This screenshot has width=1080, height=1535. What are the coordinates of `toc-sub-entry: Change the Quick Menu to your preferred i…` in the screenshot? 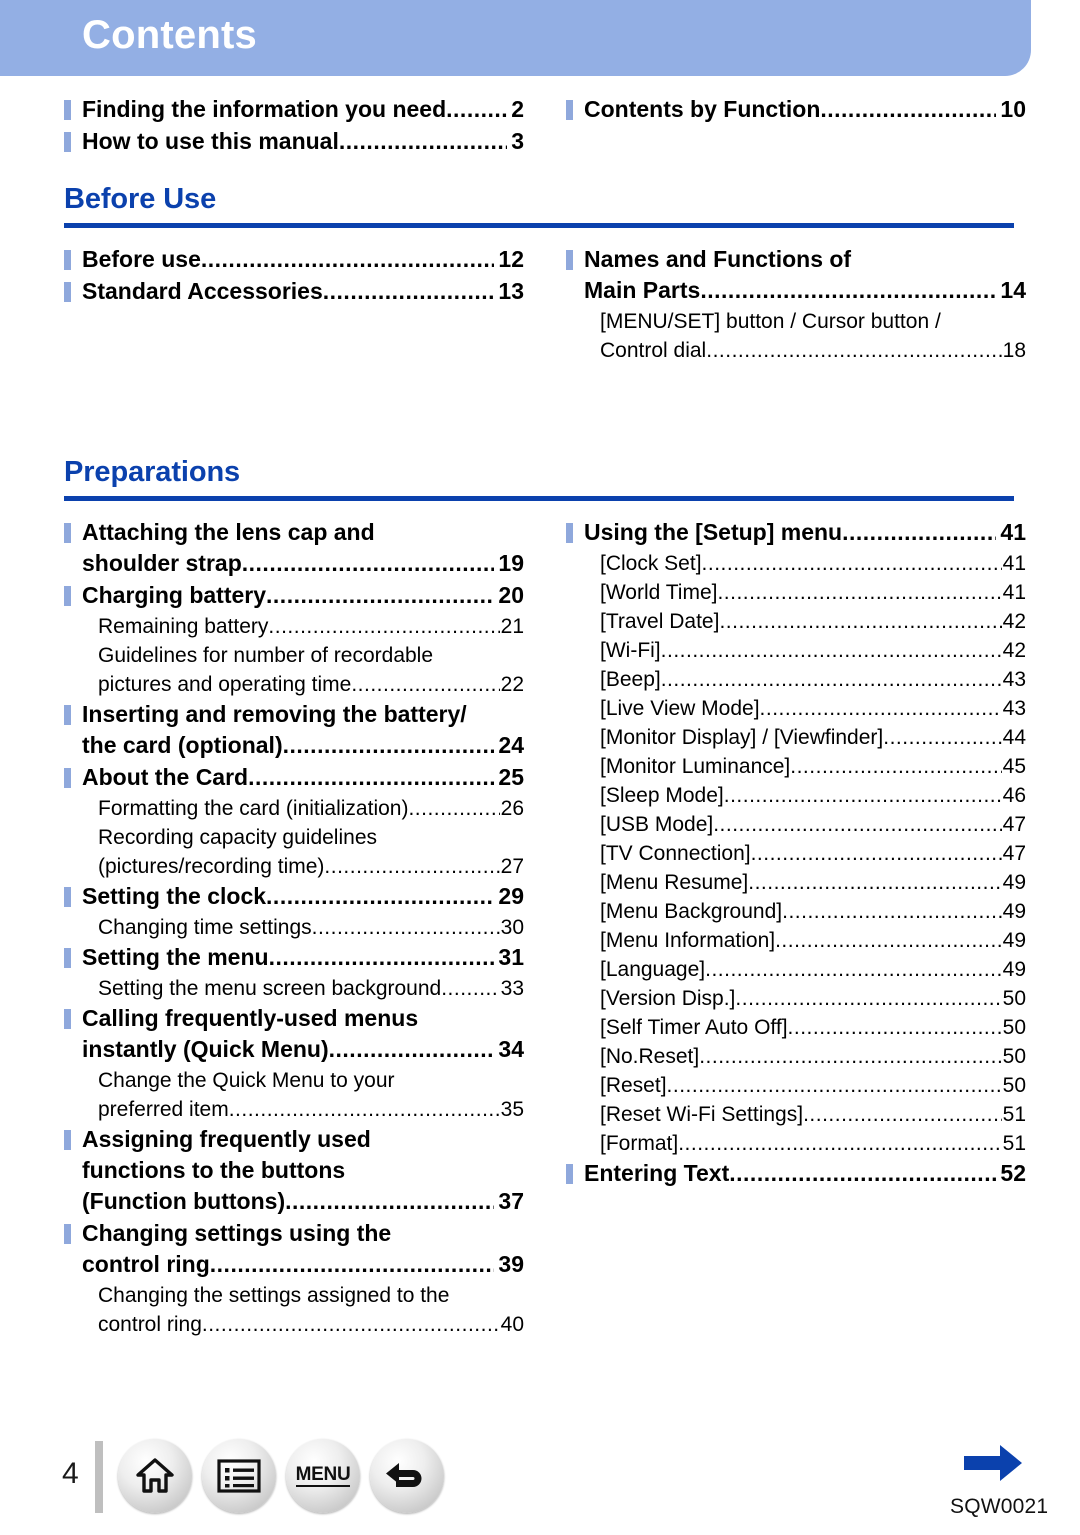 It's located at (294, 1095).